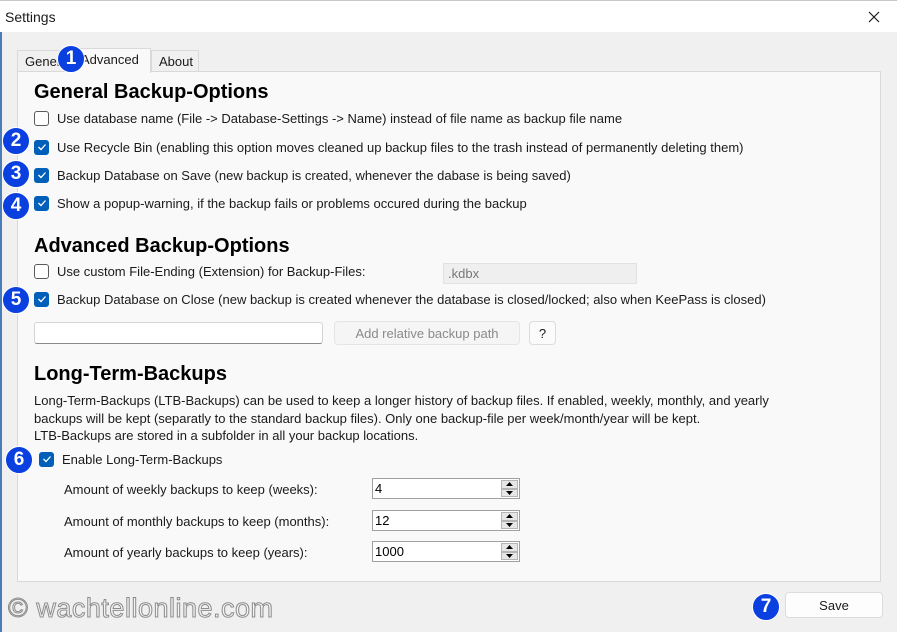  I want to click on tab-label: Advanced, so click(110, 59).